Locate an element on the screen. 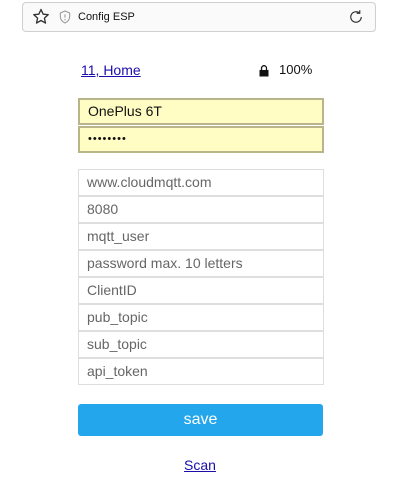 Image resolution: width=400 pixels, height=502 pixels. save-button: save is located at coordinates (200, 420).